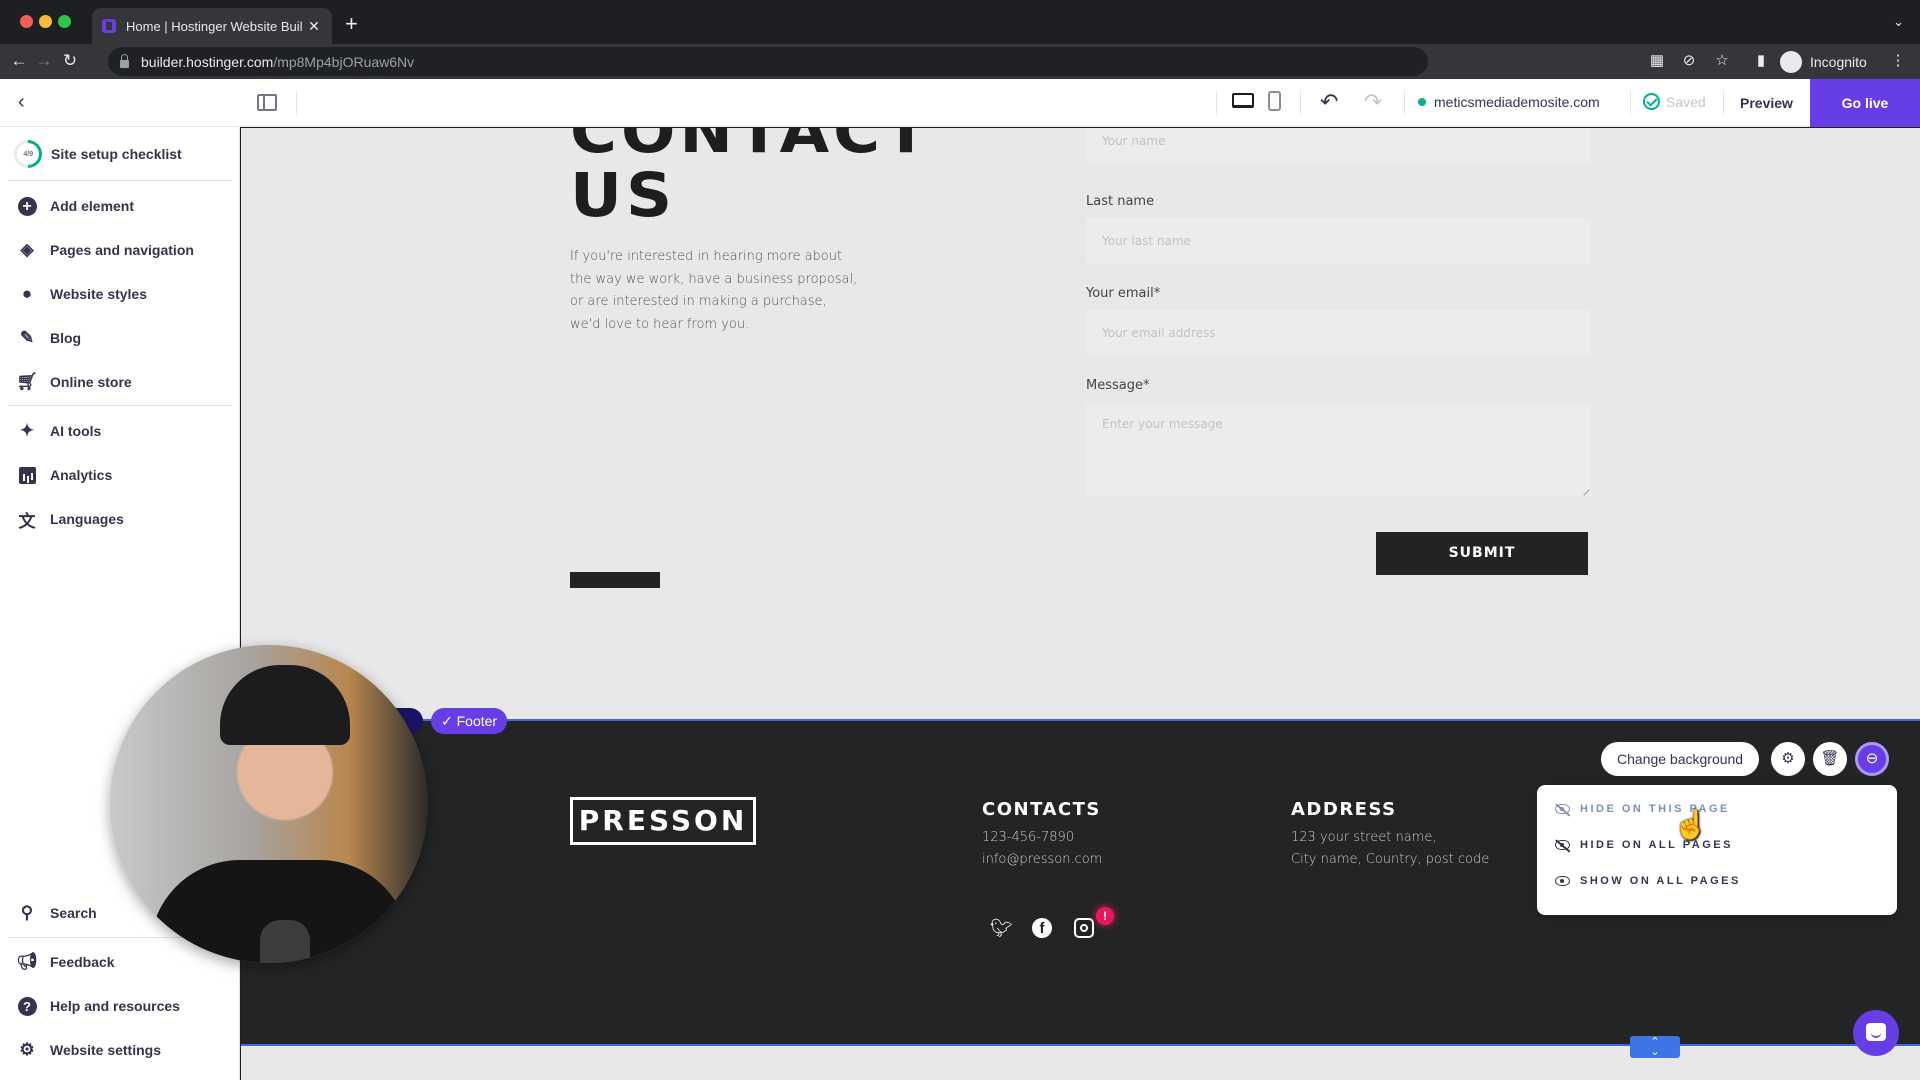 Image resolution: width=1920 pixels, height=1080 pixels. I want to click on preview-button: Preview, so click(1766, 103).